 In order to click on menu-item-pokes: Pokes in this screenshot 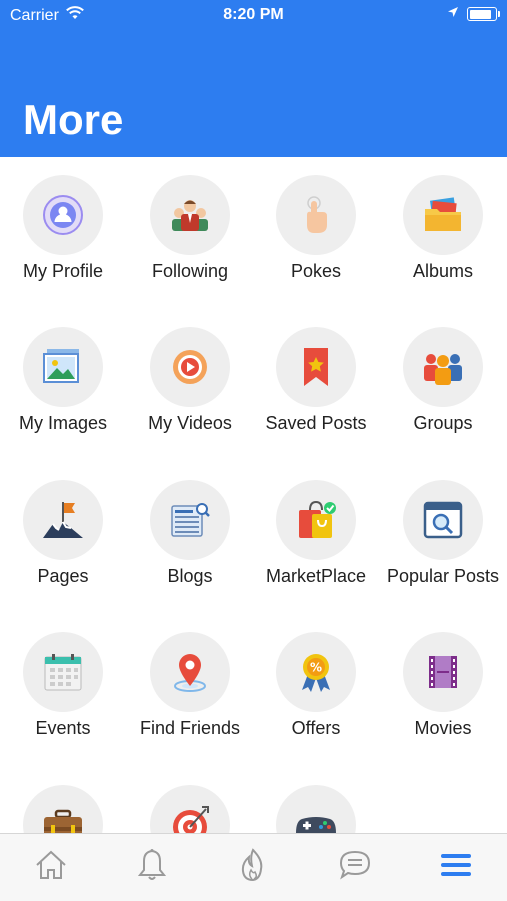, I will do `click(316, 219)`.